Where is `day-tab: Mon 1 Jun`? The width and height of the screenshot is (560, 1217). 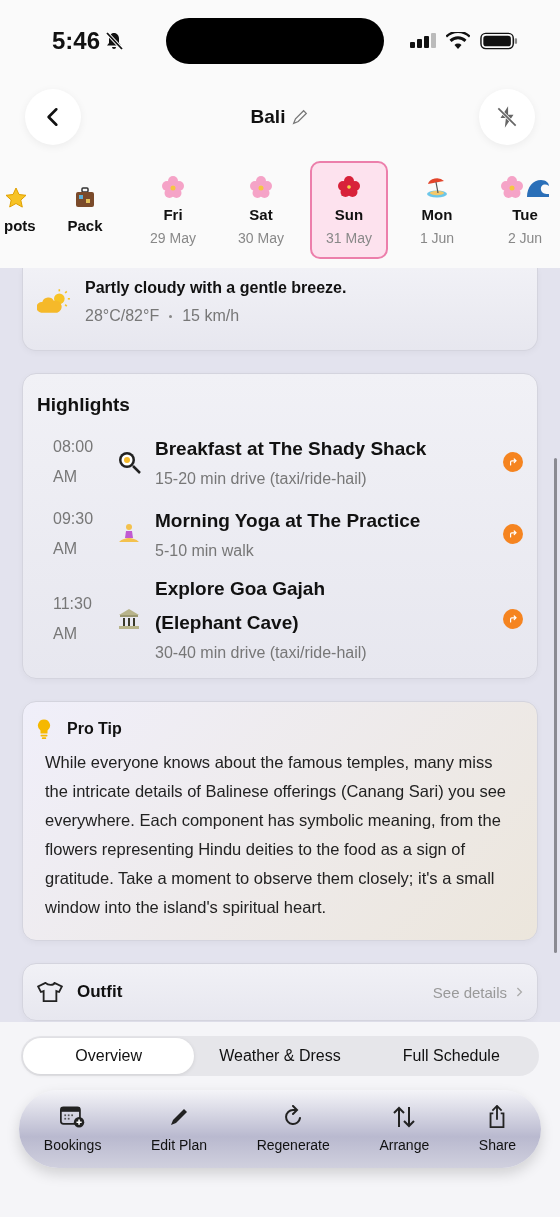 day-tab: Mon 1 Jun is located at coordinates (437, 210).